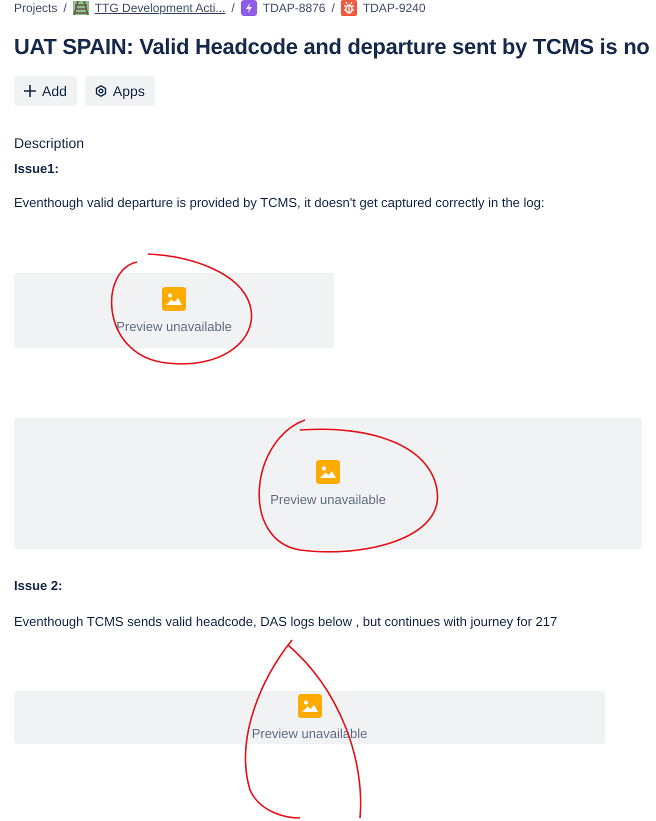 The height and width of the screenshot is (821, 656). I want to click on description-text: Eventhough valid departure is provided by TCMS, it doesn't get captured correctly in the log:, so click(280, 203).